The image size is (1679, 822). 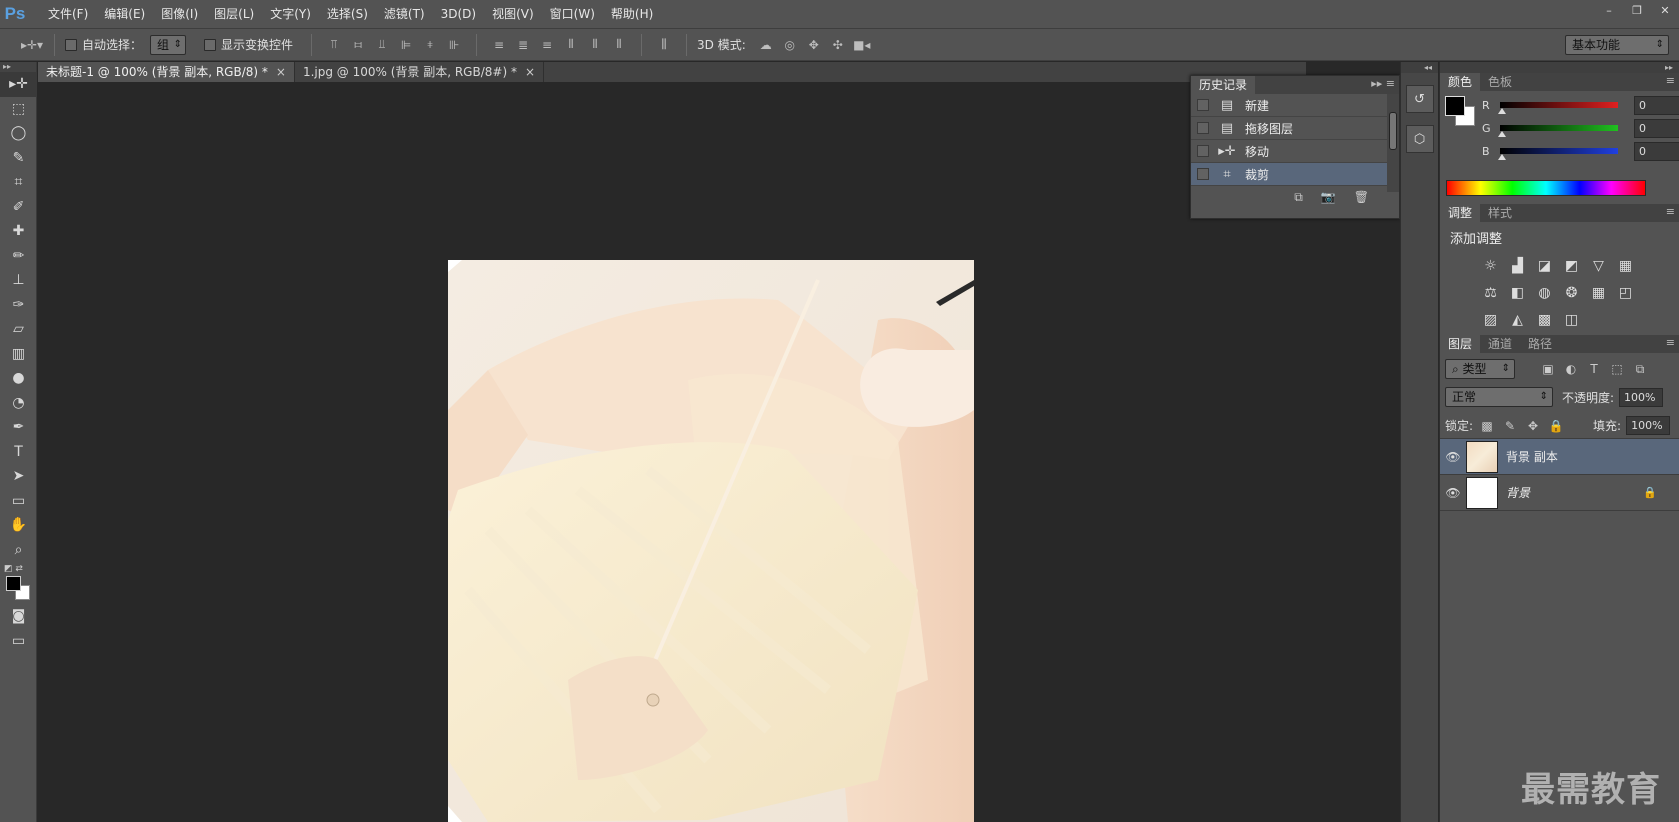 What do you see at coordinates (166, 72) in the screenshot?
I see `document-tab: 未标题-1 @ 100% (背景 副本, RGB/8) * ×` at bounding box center [166, 72].